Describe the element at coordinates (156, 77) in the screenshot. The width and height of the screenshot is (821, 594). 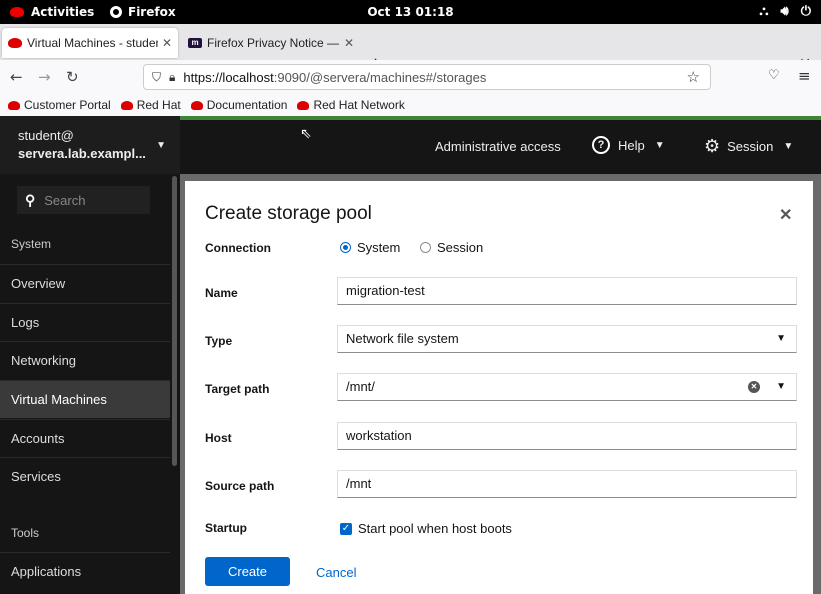
I see `shield-icon: ⛉` at that location.